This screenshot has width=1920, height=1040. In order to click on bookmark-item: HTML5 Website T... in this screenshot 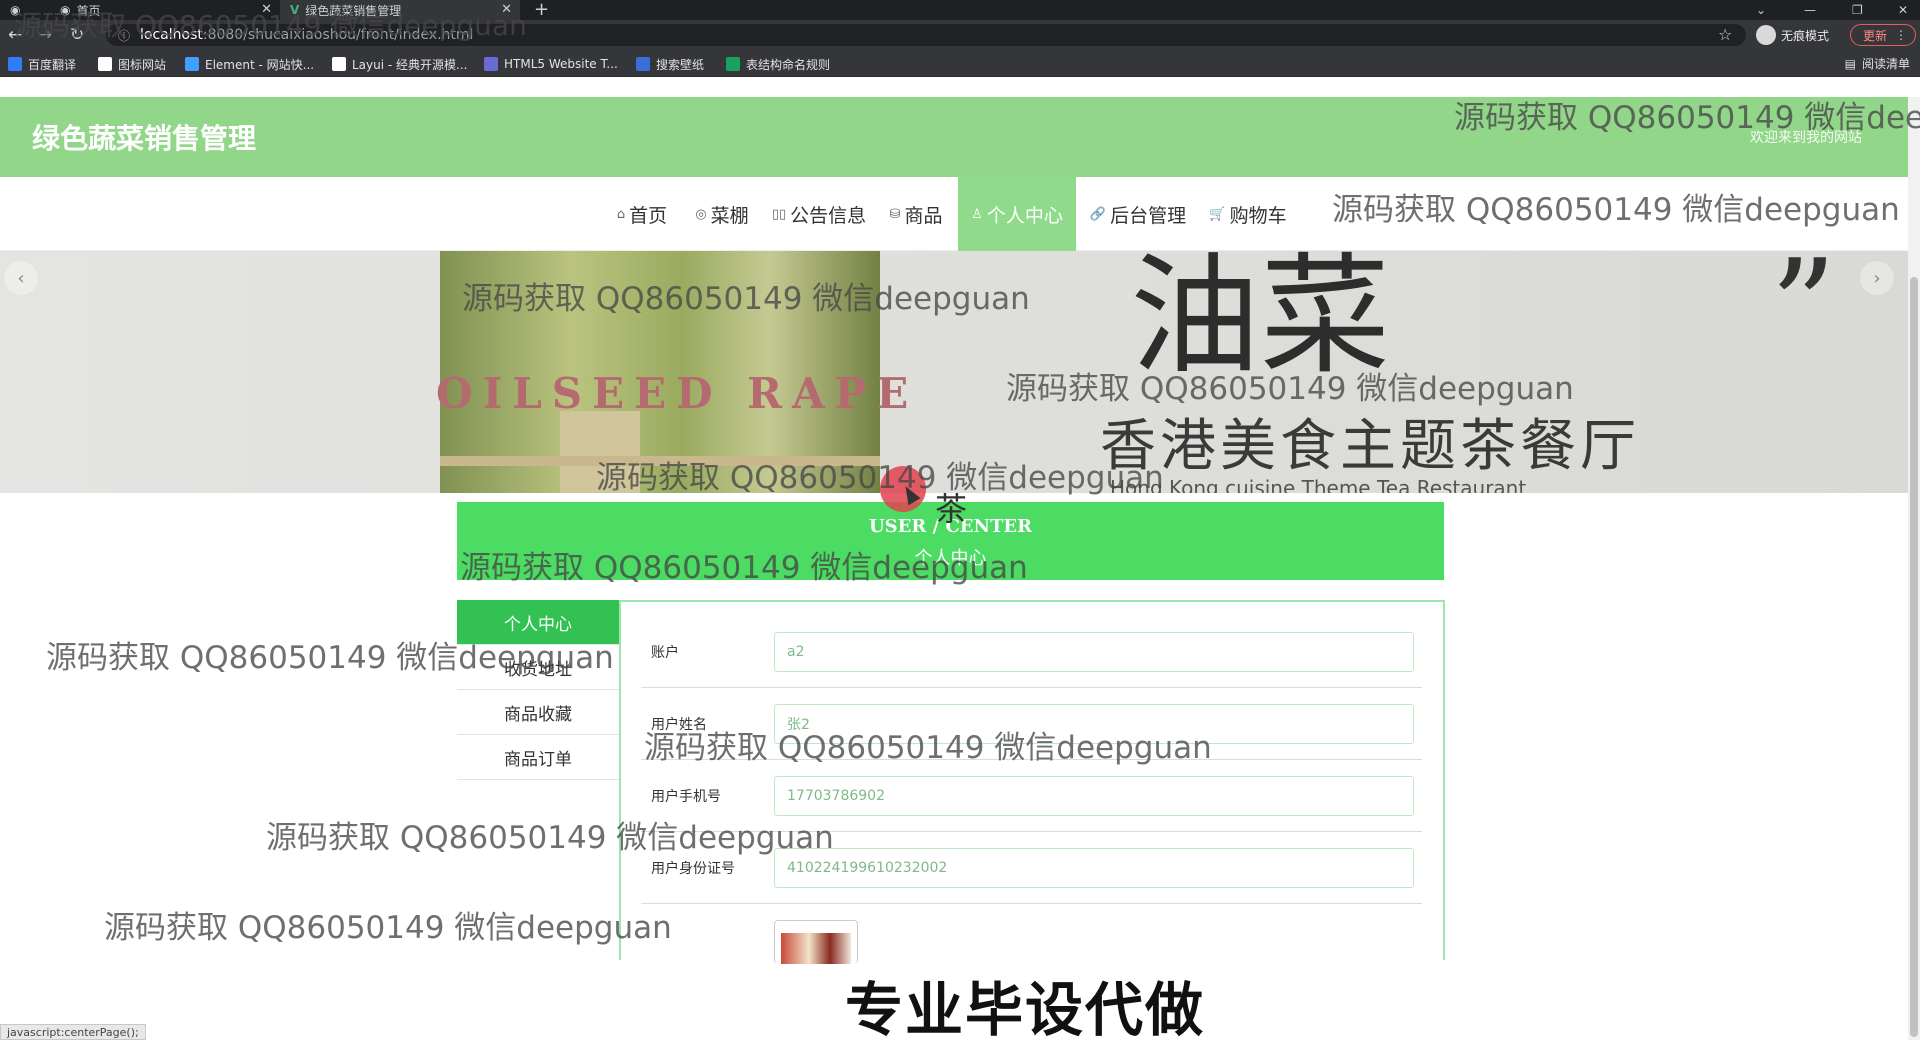, I will do `click(551, 64)`.